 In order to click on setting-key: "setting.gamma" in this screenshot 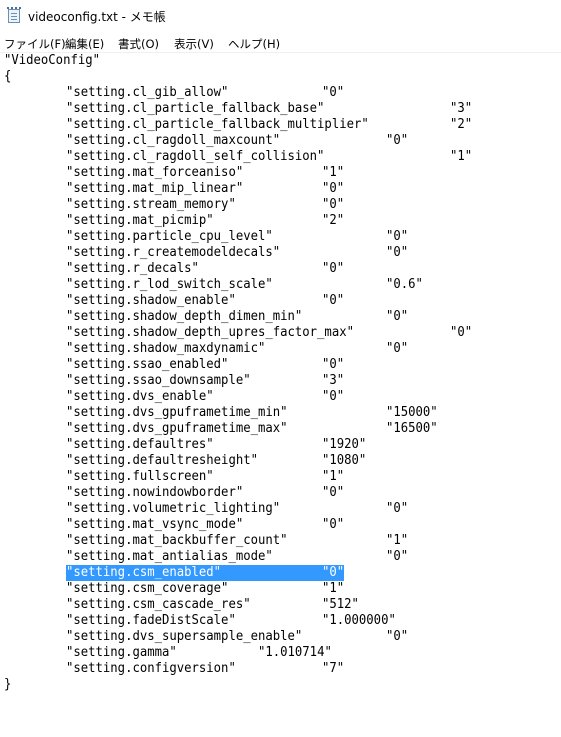, I will do `click(121, 652)`.